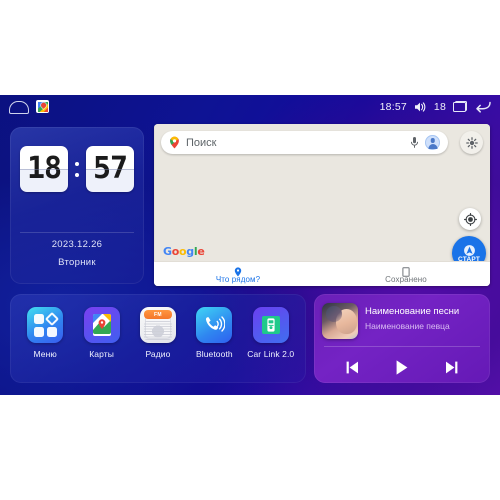  I want to click on map-tab-nearby-label: Что рядом?, so click(238, 279).